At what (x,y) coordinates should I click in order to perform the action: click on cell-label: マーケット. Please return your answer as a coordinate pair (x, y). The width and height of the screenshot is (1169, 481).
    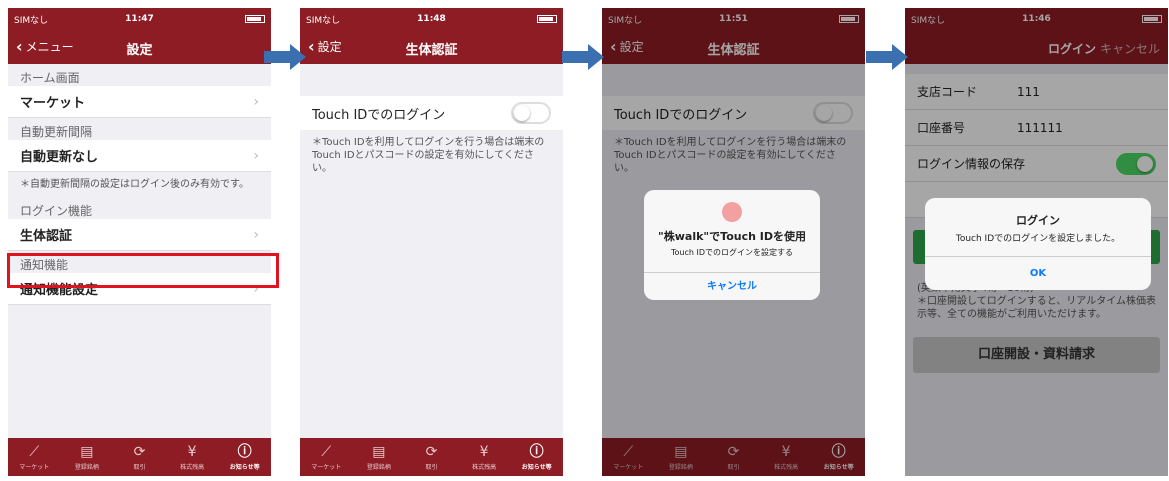
    Looking at the image, I should click on (53, 103).